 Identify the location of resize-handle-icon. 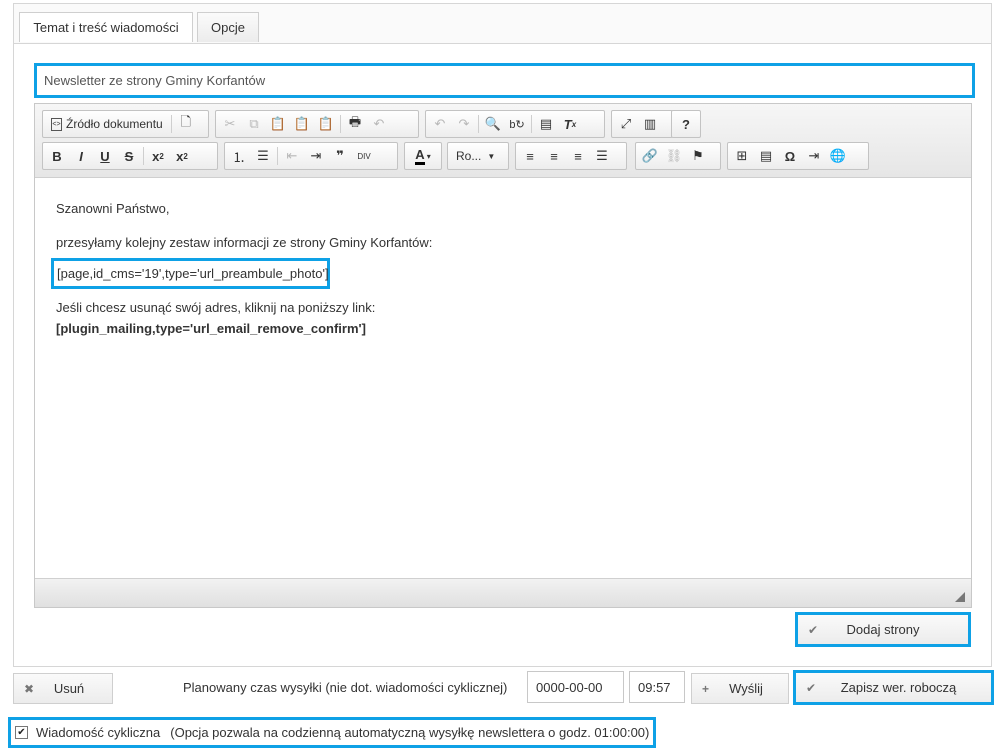
(960, 597).